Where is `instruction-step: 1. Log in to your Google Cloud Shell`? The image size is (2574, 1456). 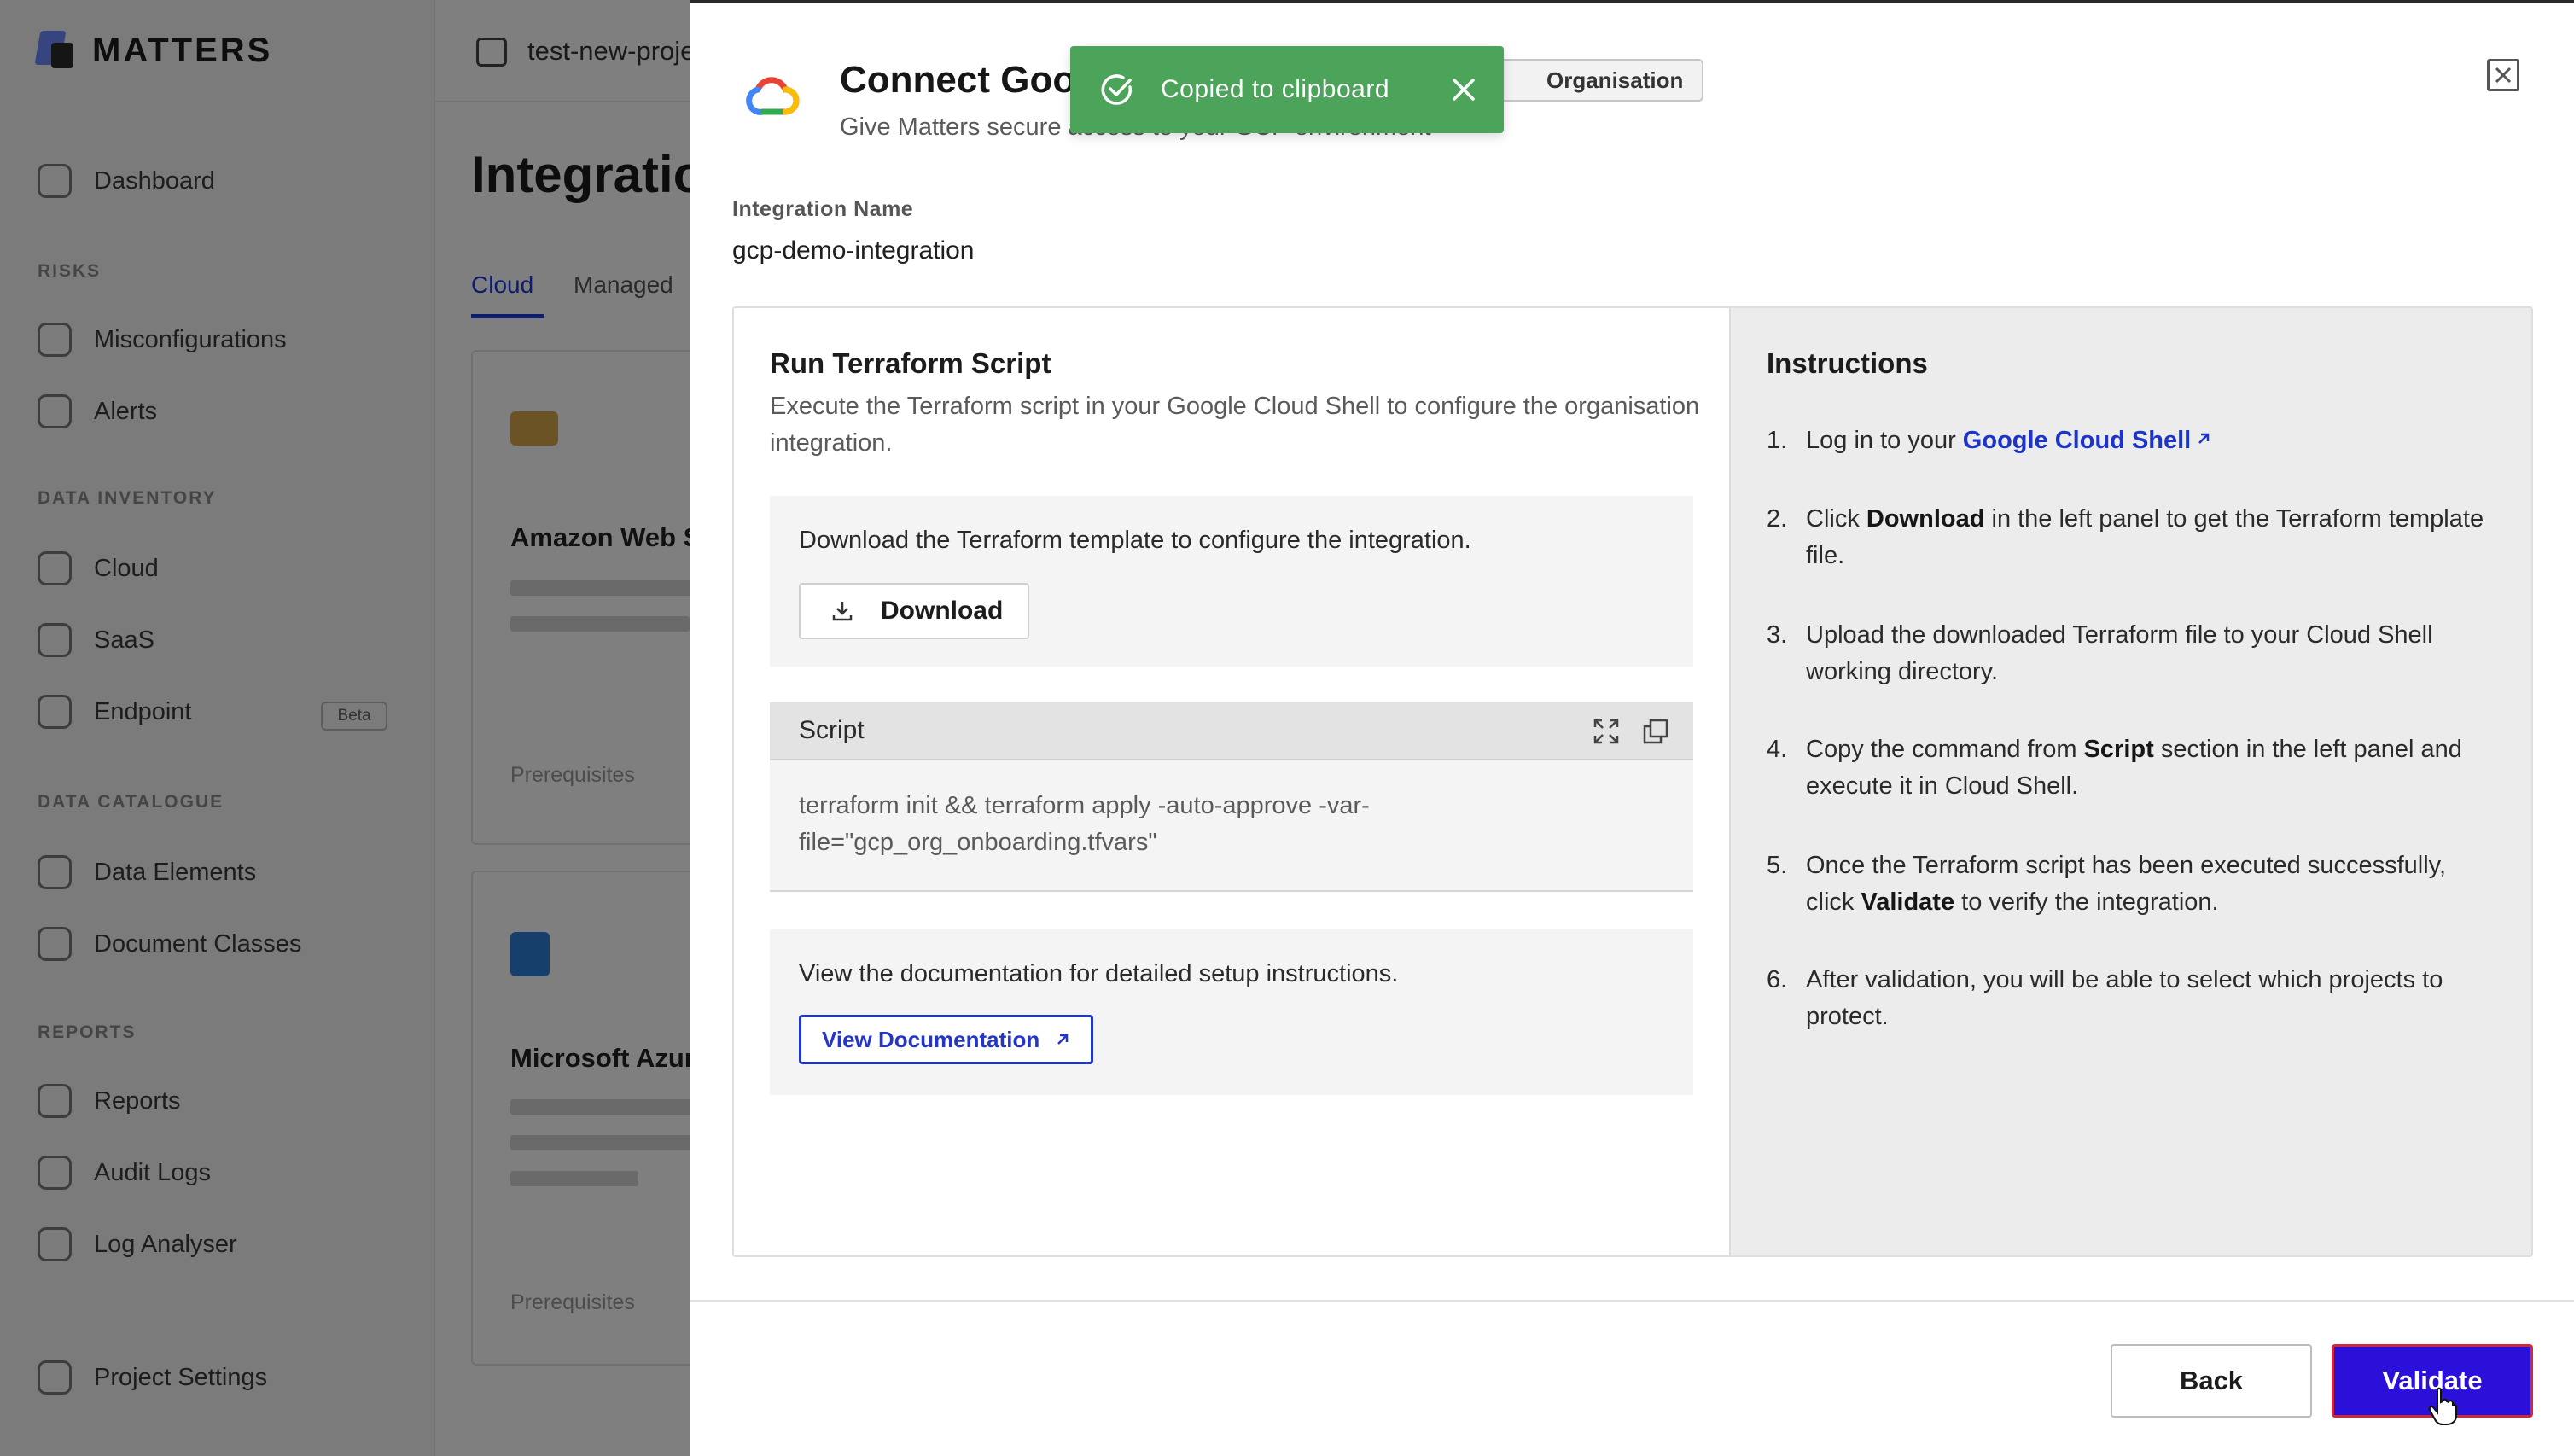 instruction-step: 1. Log in to your Google Cloud Shell is located at coordinates (2134, 441).